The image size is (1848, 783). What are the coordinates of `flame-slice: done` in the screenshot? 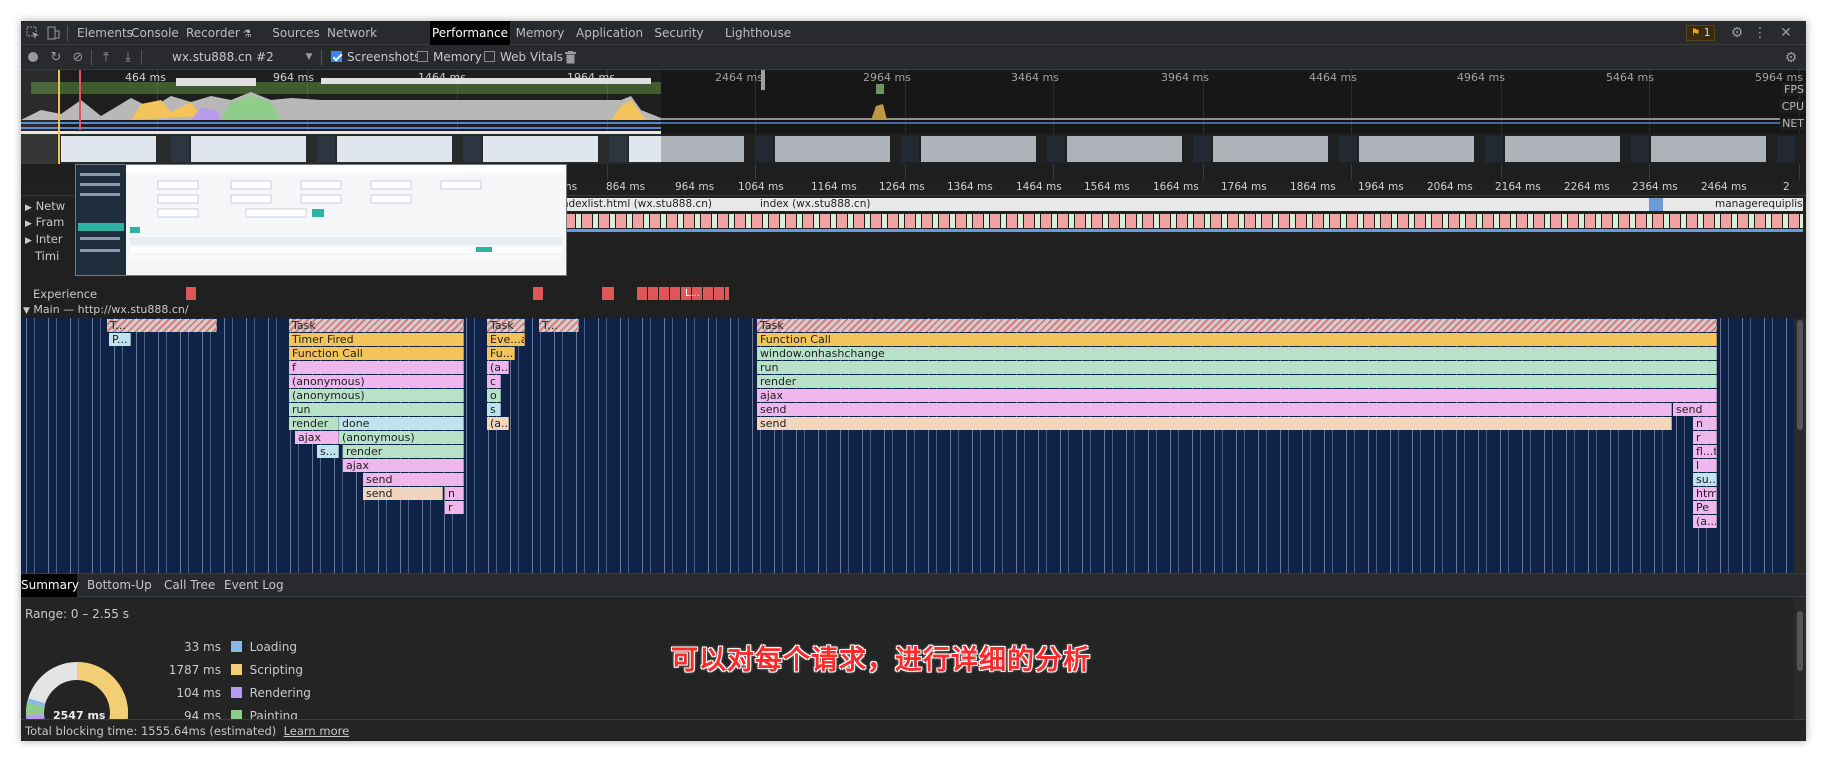 It's located at (401, 423).